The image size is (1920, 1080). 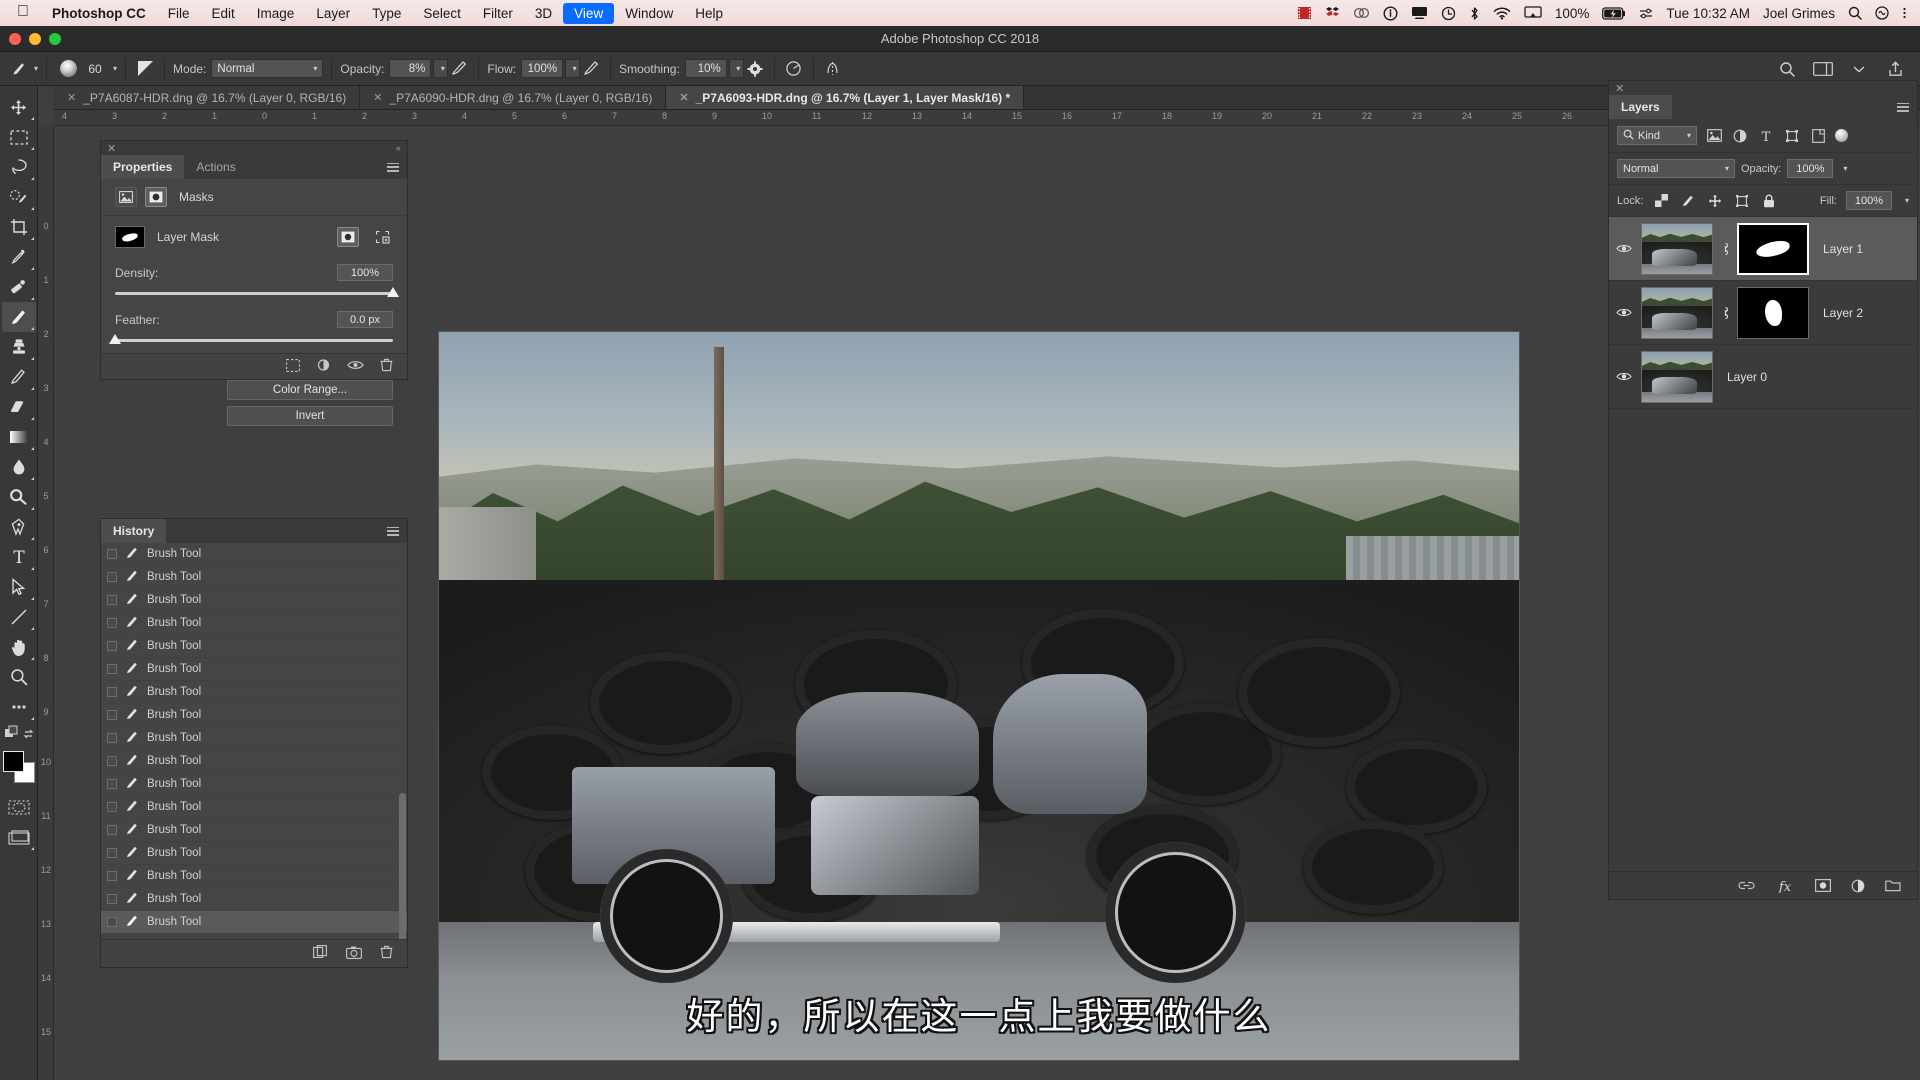 I want to click on menu-item-3d: 3D, so click(x=543, y=13).